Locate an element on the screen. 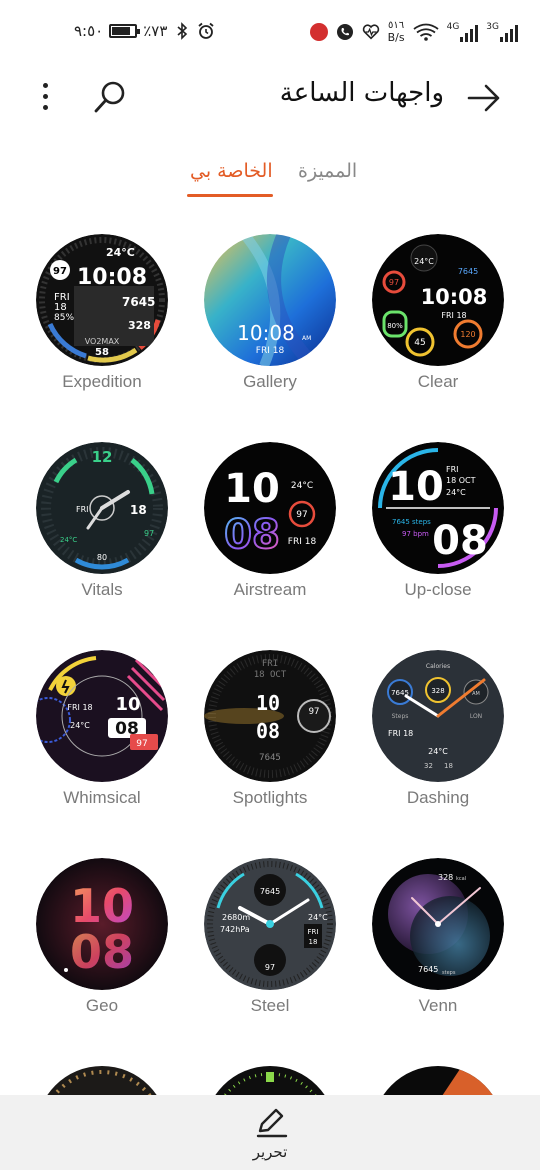  app-header: واجهات الساعة is located at coordinates (270, 97).